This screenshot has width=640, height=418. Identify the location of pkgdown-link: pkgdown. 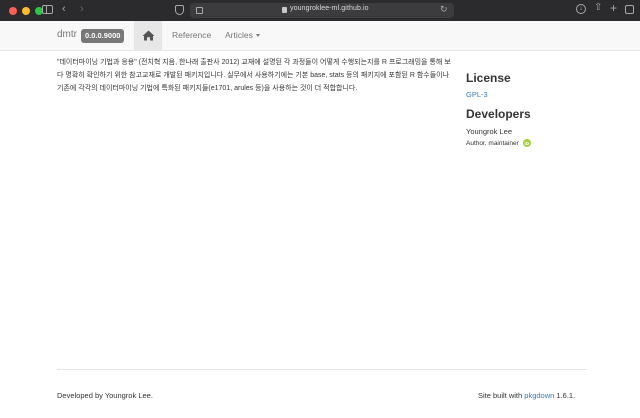
(539, 395).